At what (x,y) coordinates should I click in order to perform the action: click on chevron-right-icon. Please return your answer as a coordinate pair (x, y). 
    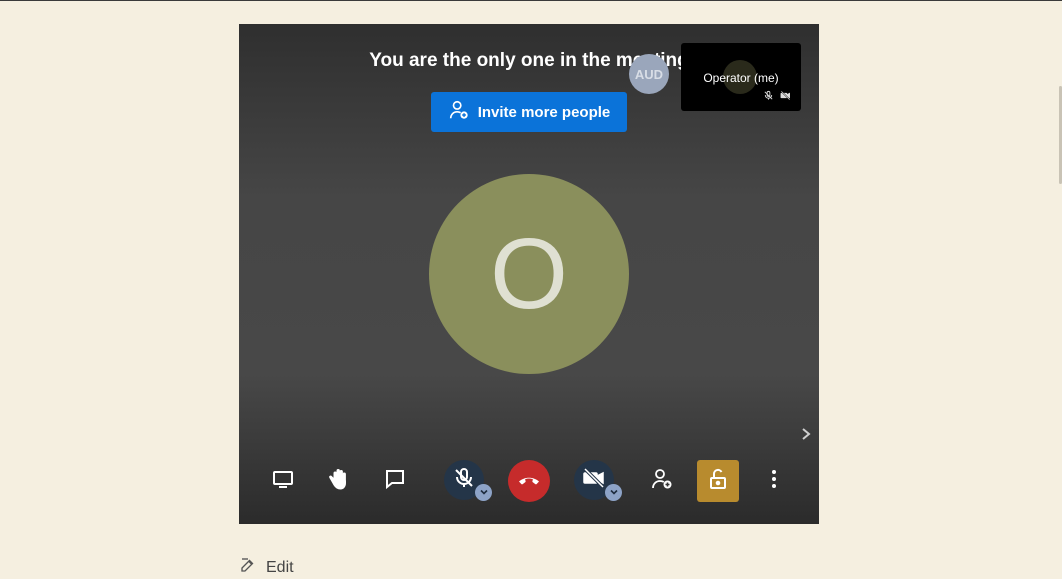
    Looking at the image, I should click on (806, 434).